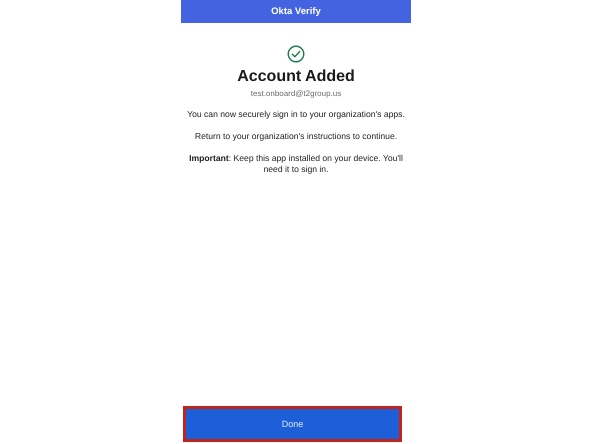  Describe the element at coordinates (296, 164) in the screenshot. I see `message-text: Important: Keep this app installed on your device. You'll need it to sign in.` at that location.